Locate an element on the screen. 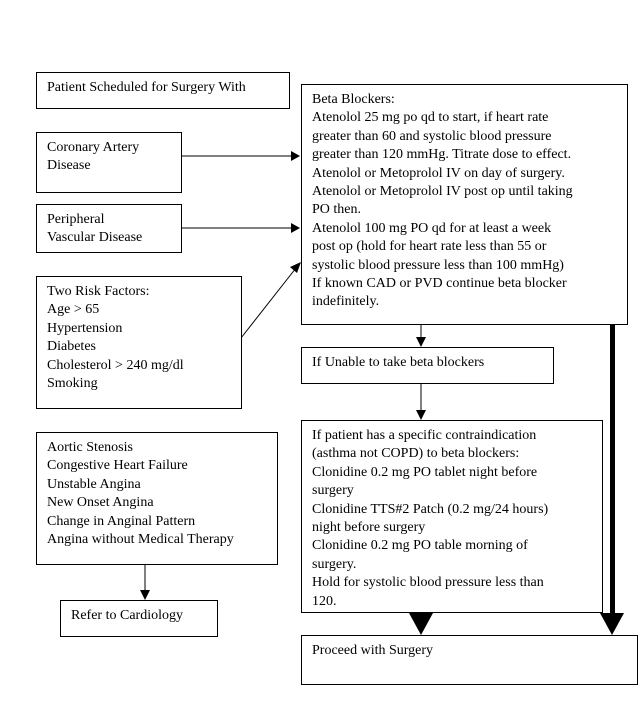 The width and height of the screenshot is (639, 708). box-line: Clonidine 0.2 mg PO table morning of is located at coordinates (420, 546).